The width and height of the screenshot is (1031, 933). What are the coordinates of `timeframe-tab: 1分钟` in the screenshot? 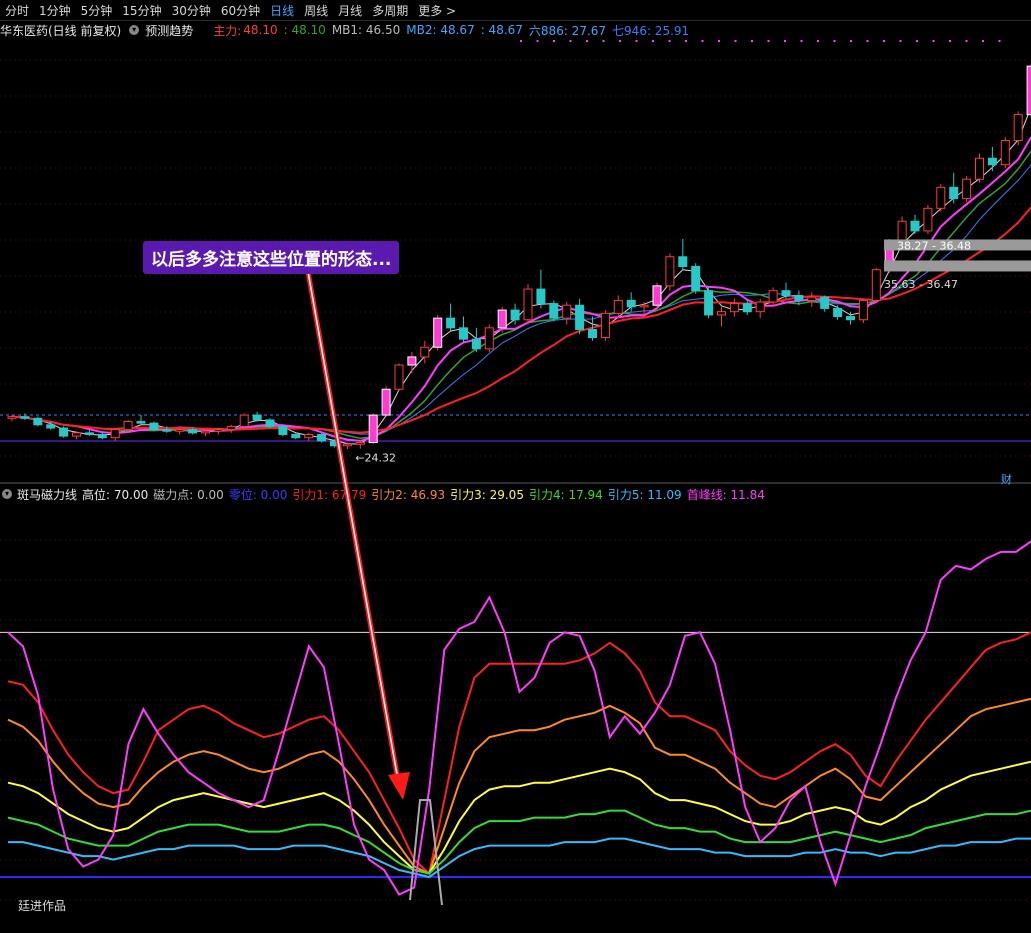 It's located at (55, 10).